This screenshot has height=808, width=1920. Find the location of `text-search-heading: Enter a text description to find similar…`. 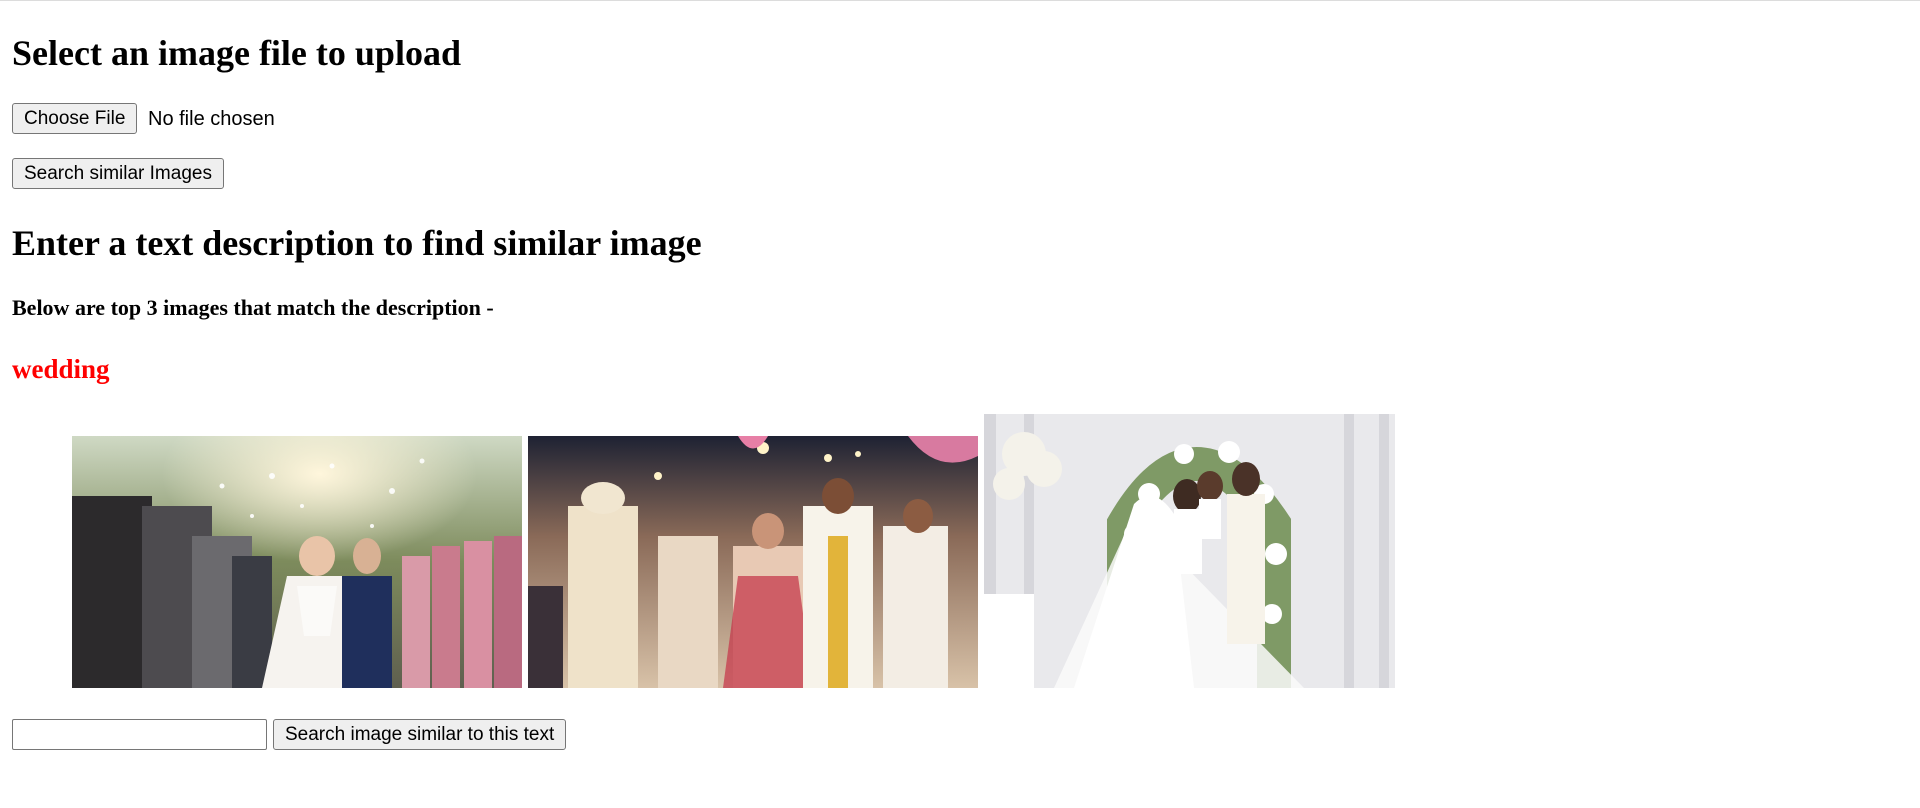

text-search-heading: Enter a text description to find similar… is located at coordinates (357, 243).